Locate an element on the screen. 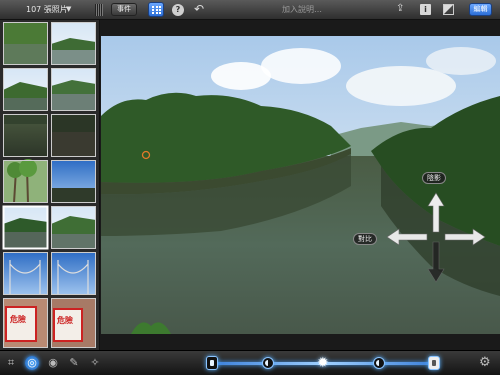 This screenshot has width=500, height=375. shadows-label: 陰影 is located at coordinates (434, 178).